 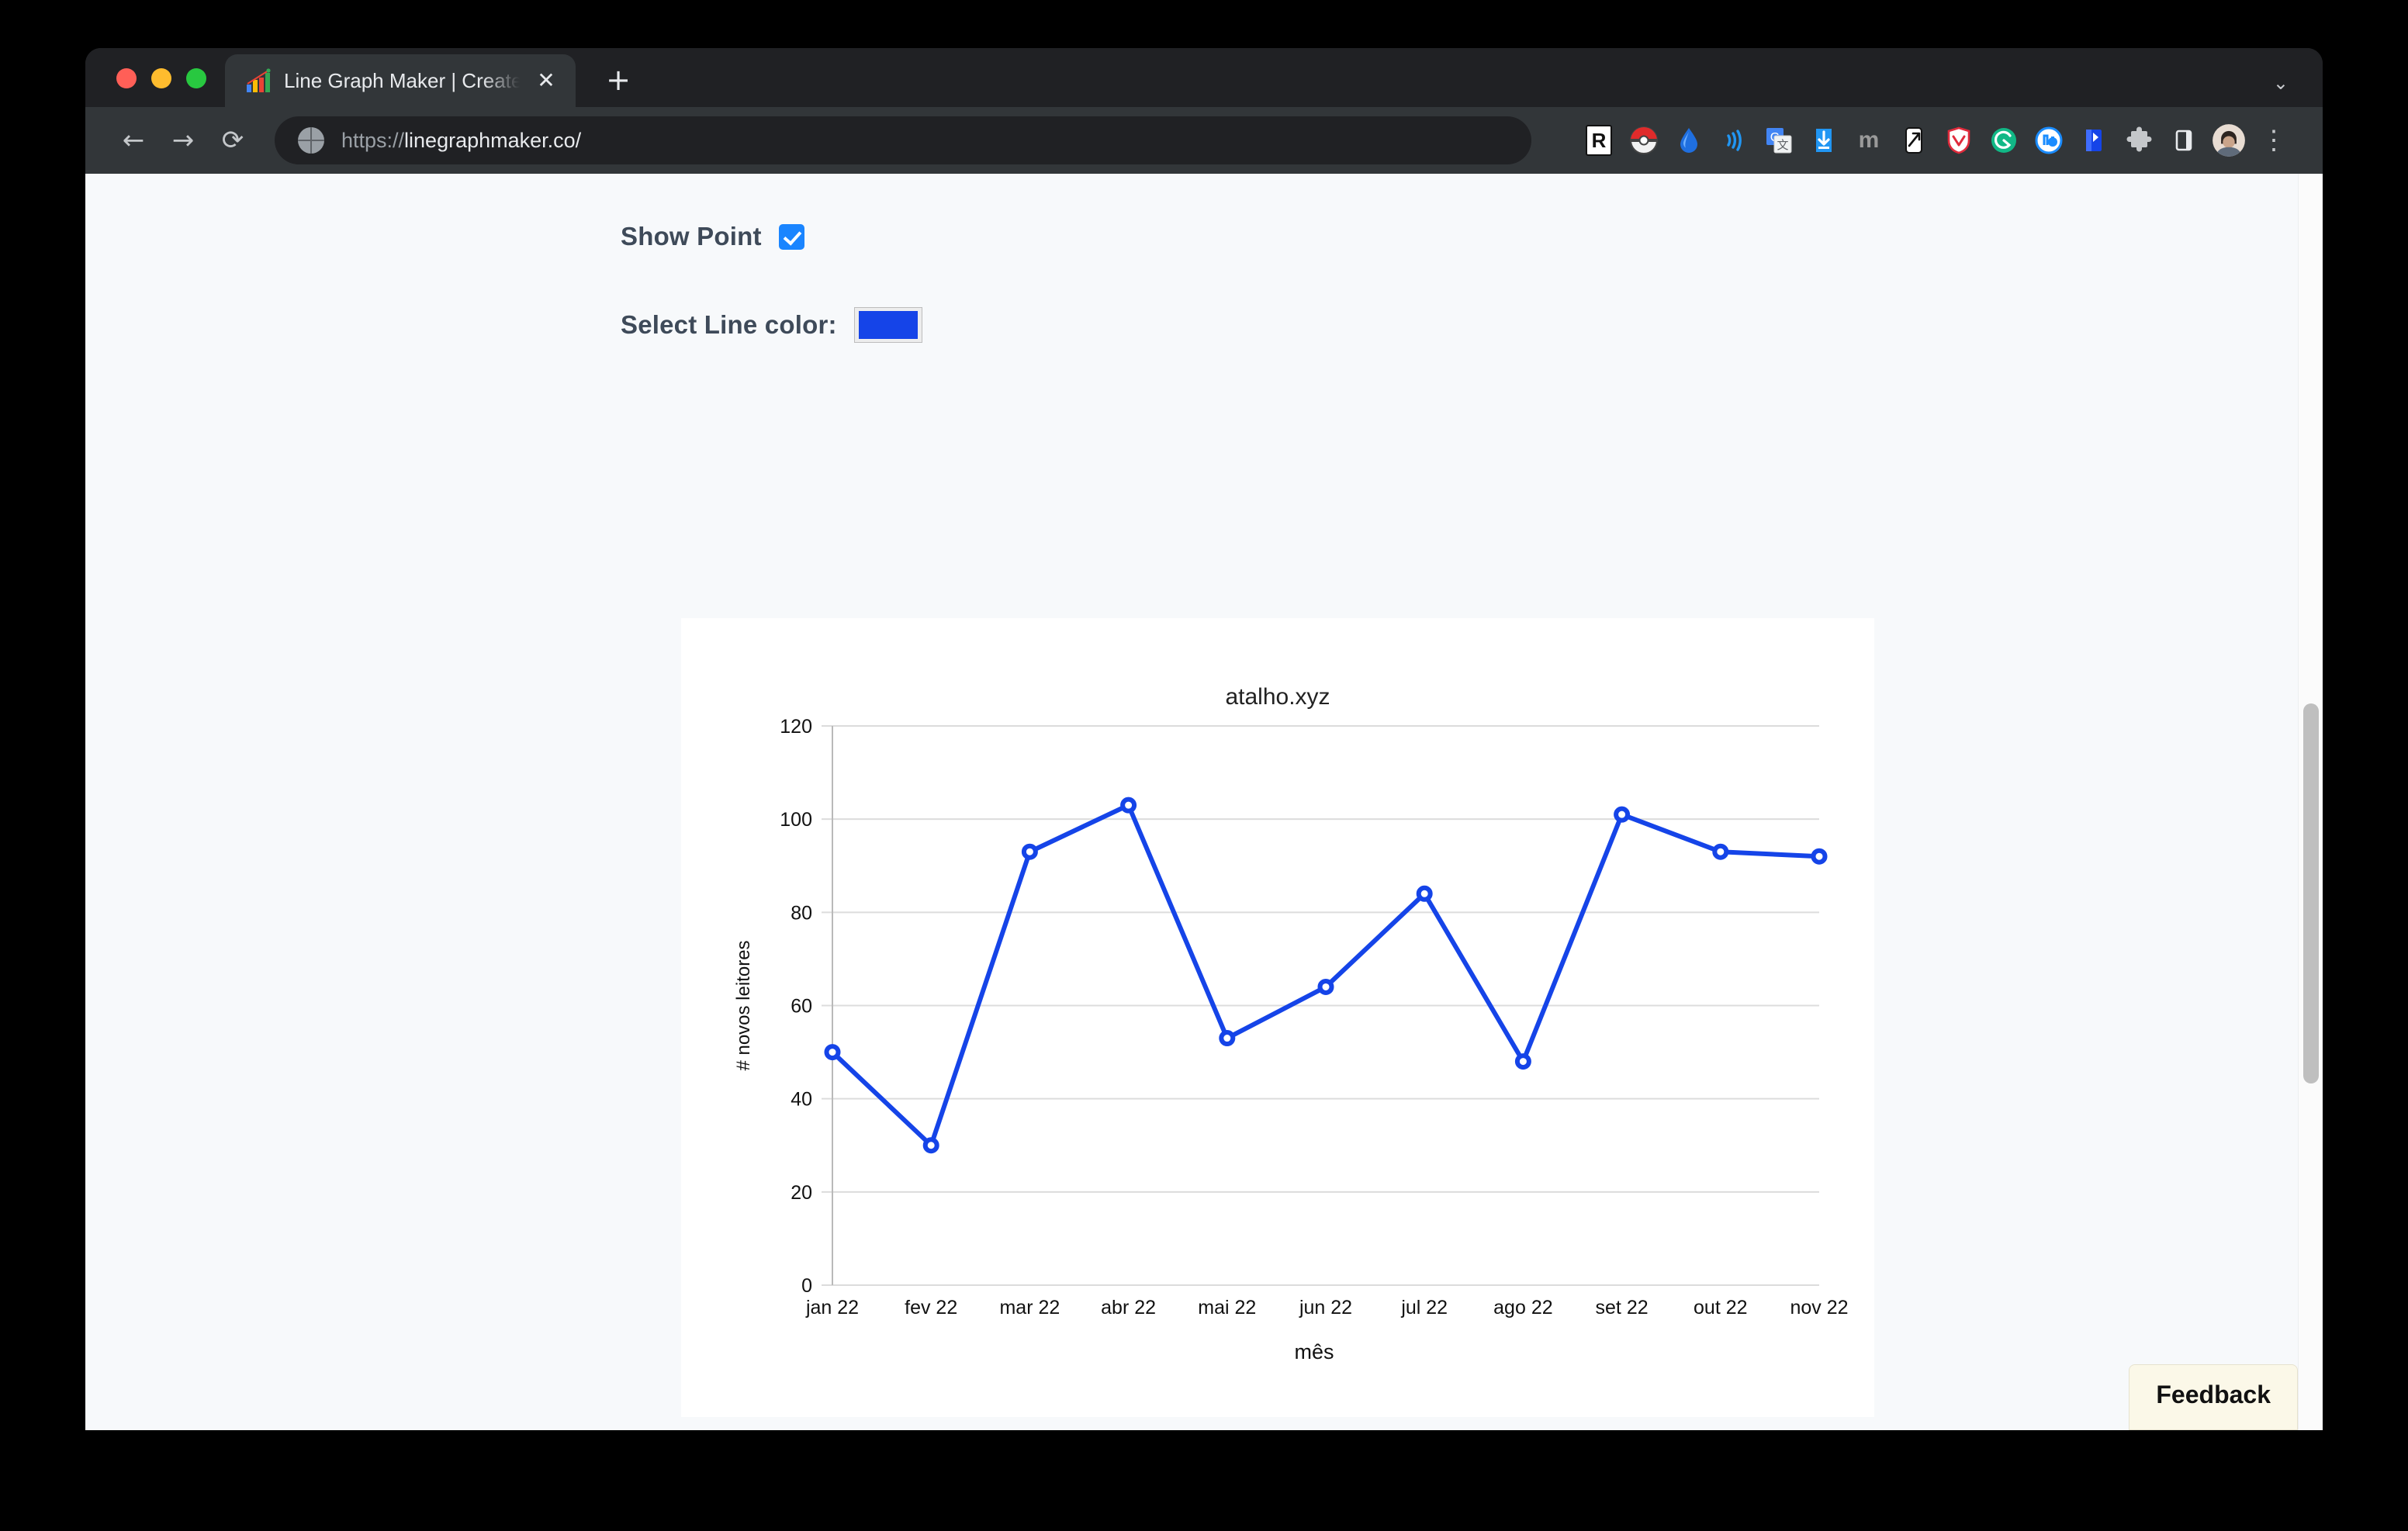 What do you see at coordinates (258, 80) in the screenshot?
I see `bar-chart-favicon-icon` at bounding box center [258, 80].